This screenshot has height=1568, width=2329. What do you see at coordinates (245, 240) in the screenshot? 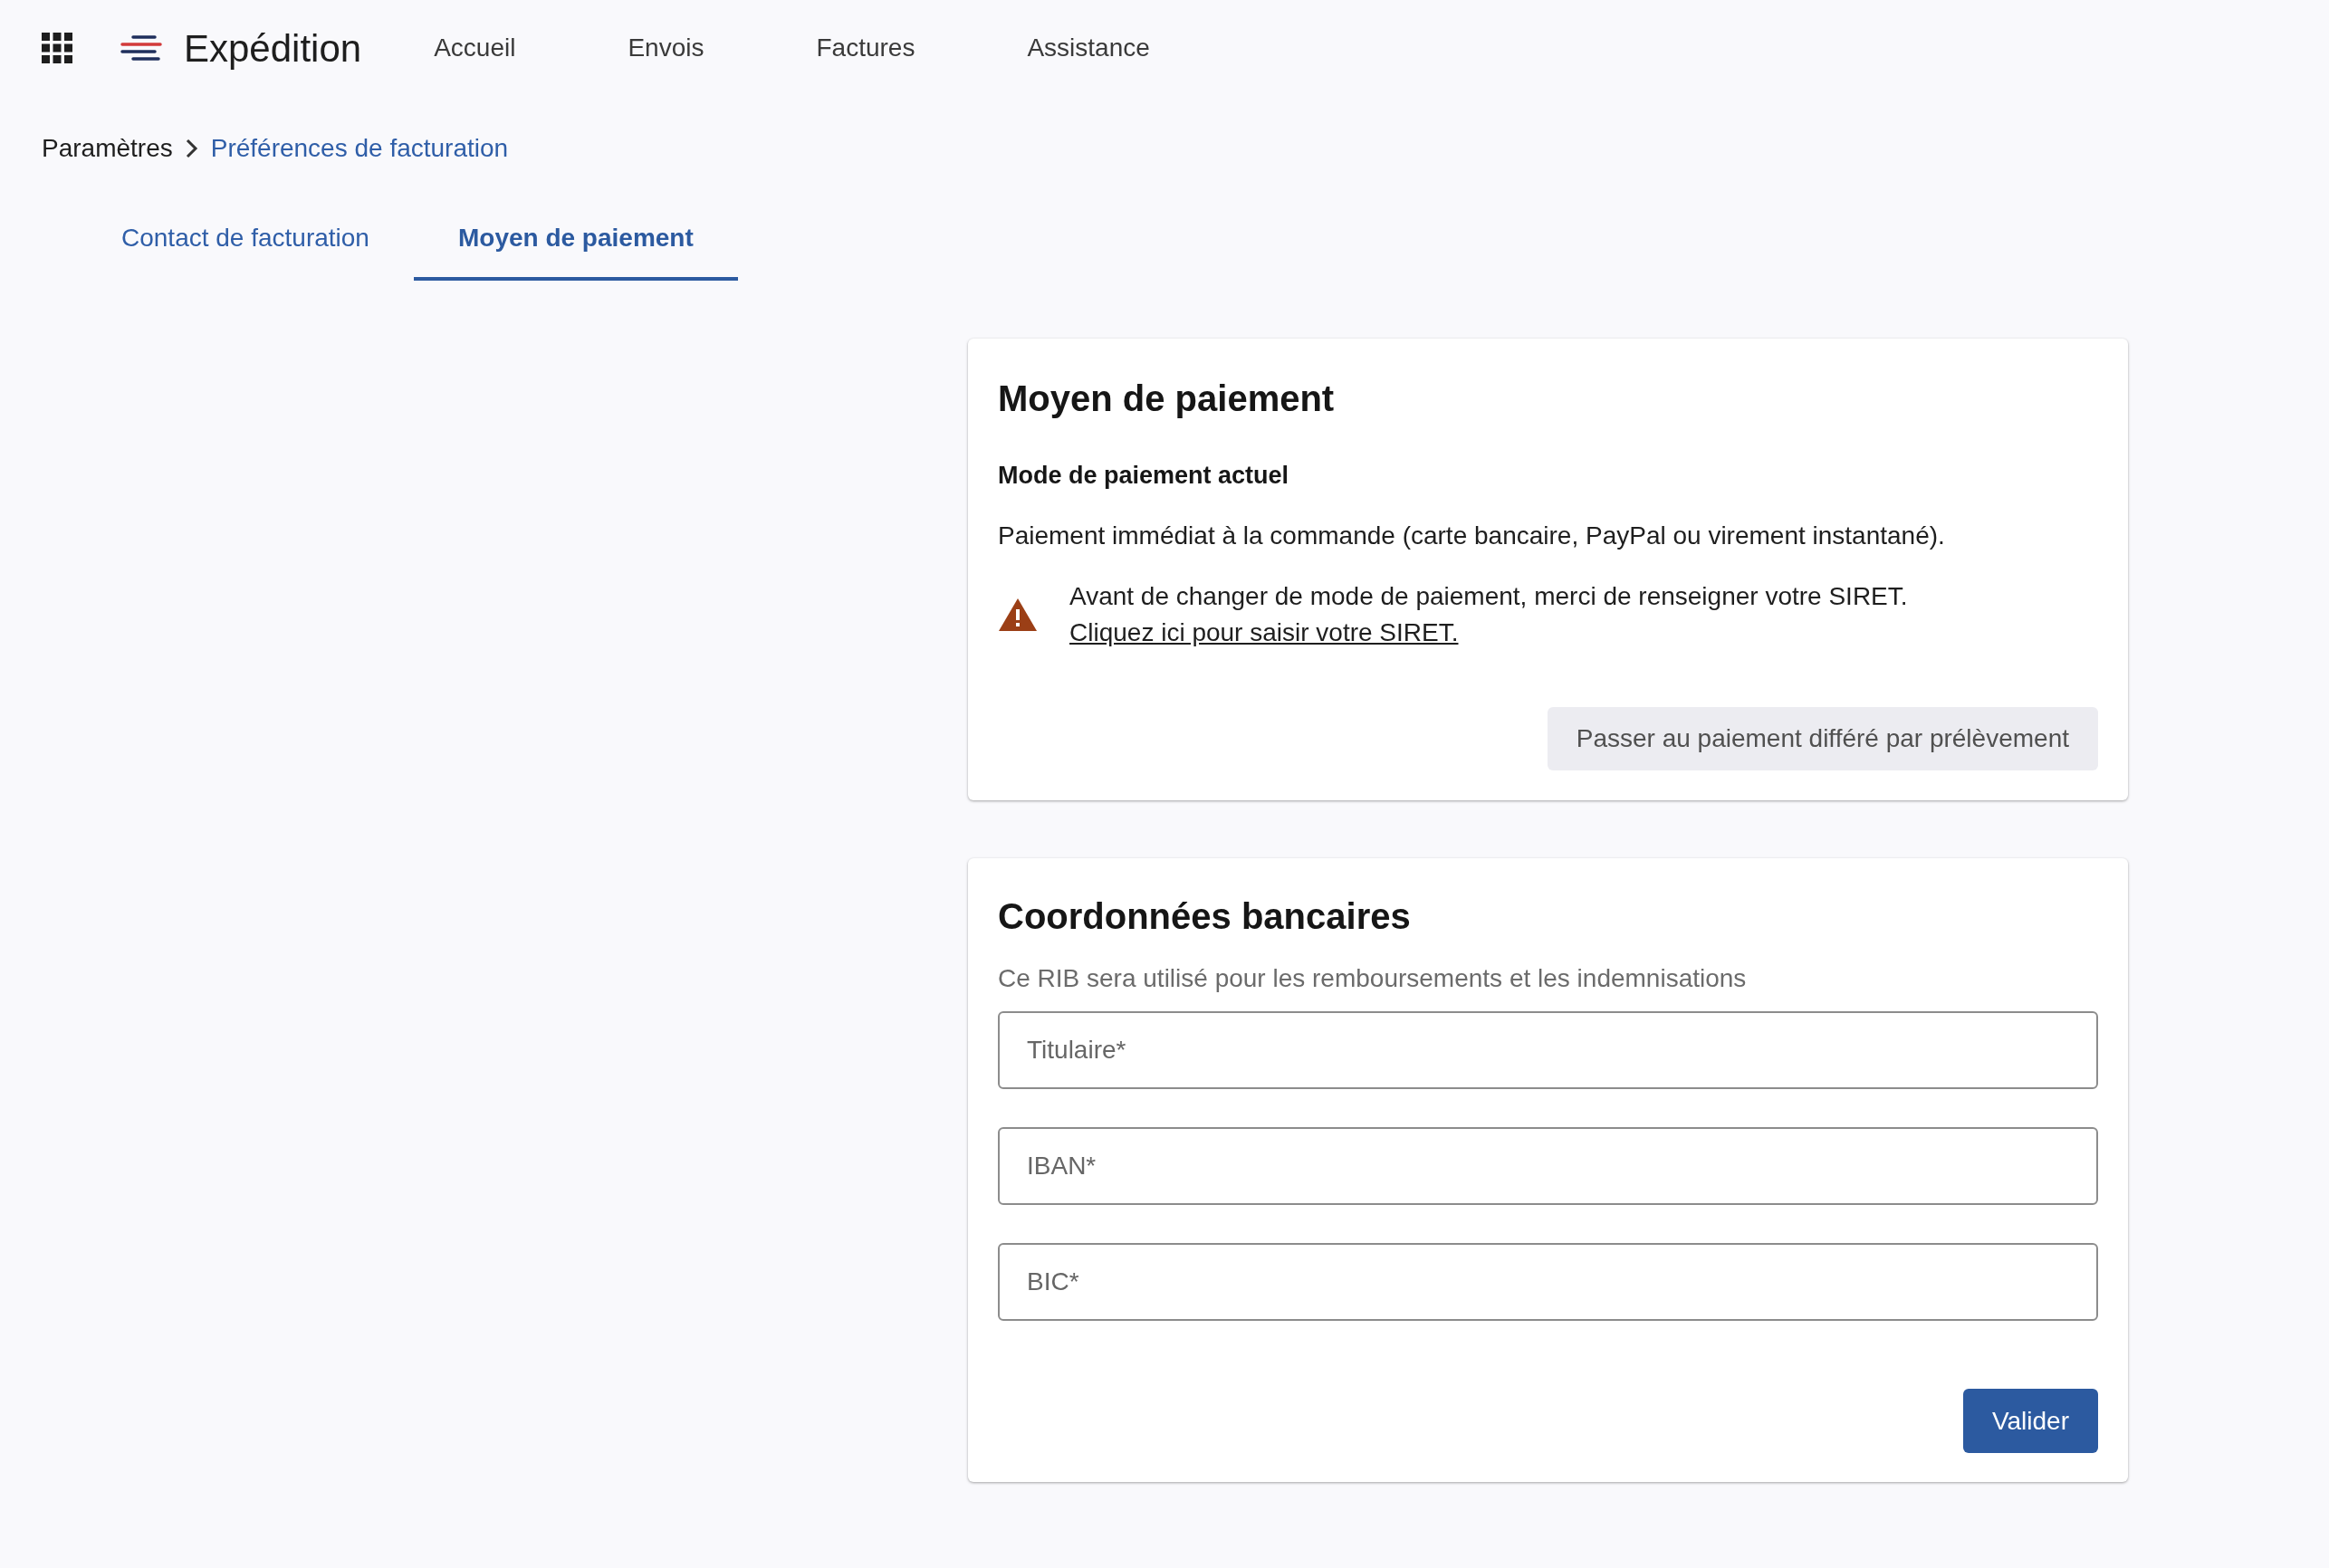
I see `tab: Contact de facturation` at bounding box center [245, 240].